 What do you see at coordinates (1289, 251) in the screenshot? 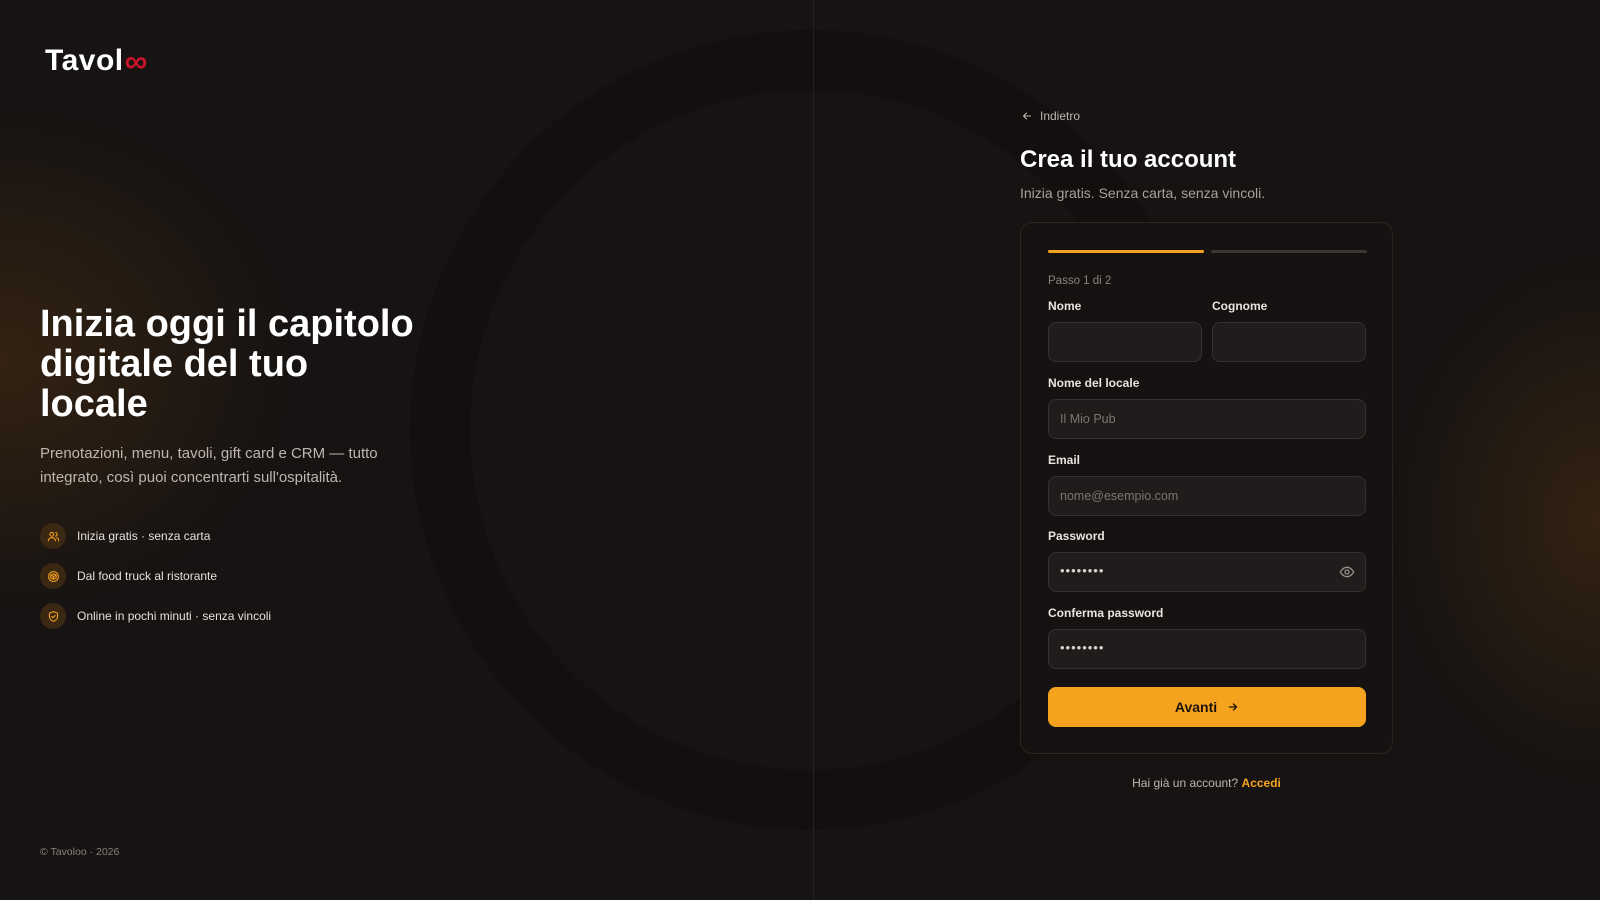
I see `progress-segment` at bounding box center [1289, 251].